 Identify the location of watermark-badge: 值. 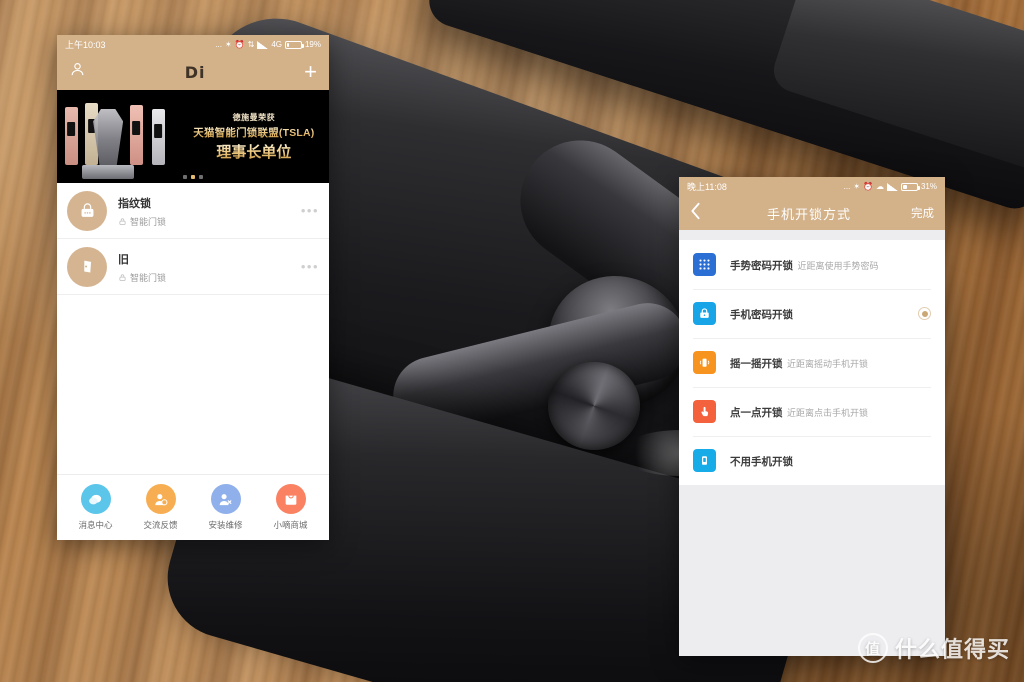
(872, 648).